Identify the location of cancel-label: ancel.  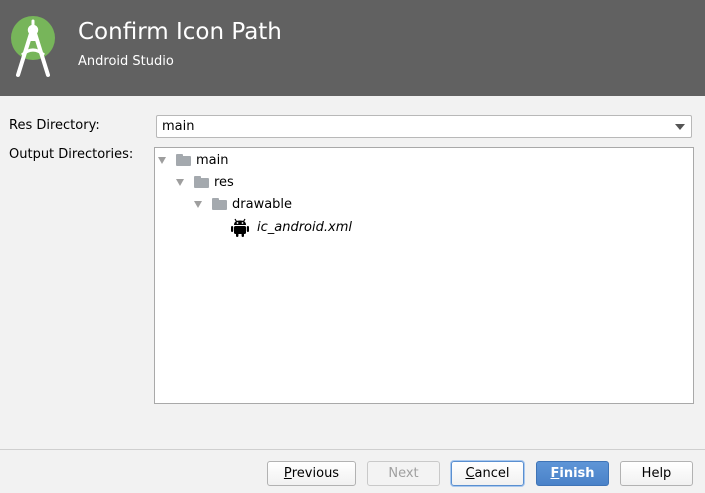
(492, 473).